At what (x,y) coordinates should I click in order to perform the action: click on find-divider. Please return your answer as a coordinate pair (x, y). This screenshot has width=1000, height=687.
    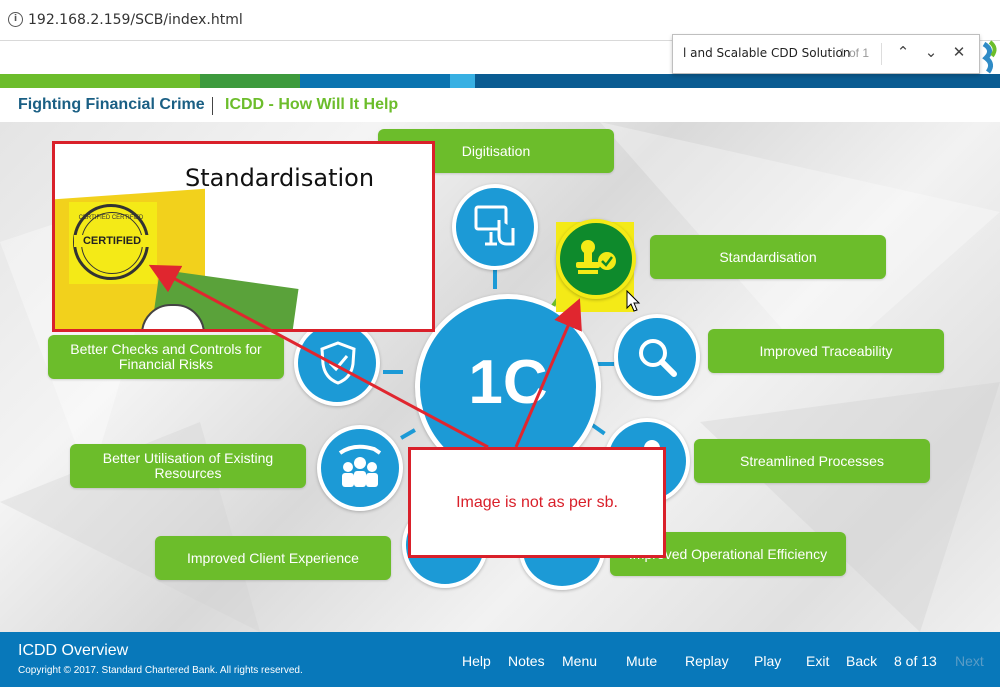
    Looking at the image, I should click on (881, 54).